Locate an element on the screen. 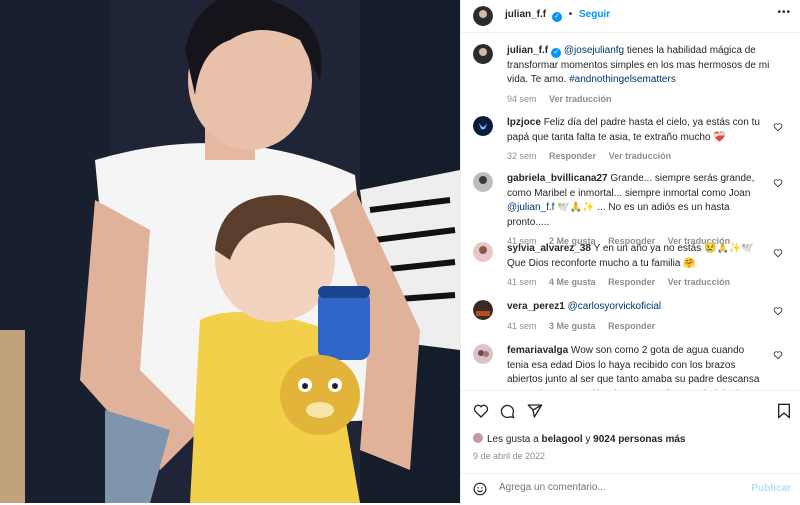  comment-time: 32 sem is located at coordinates (522, 156).